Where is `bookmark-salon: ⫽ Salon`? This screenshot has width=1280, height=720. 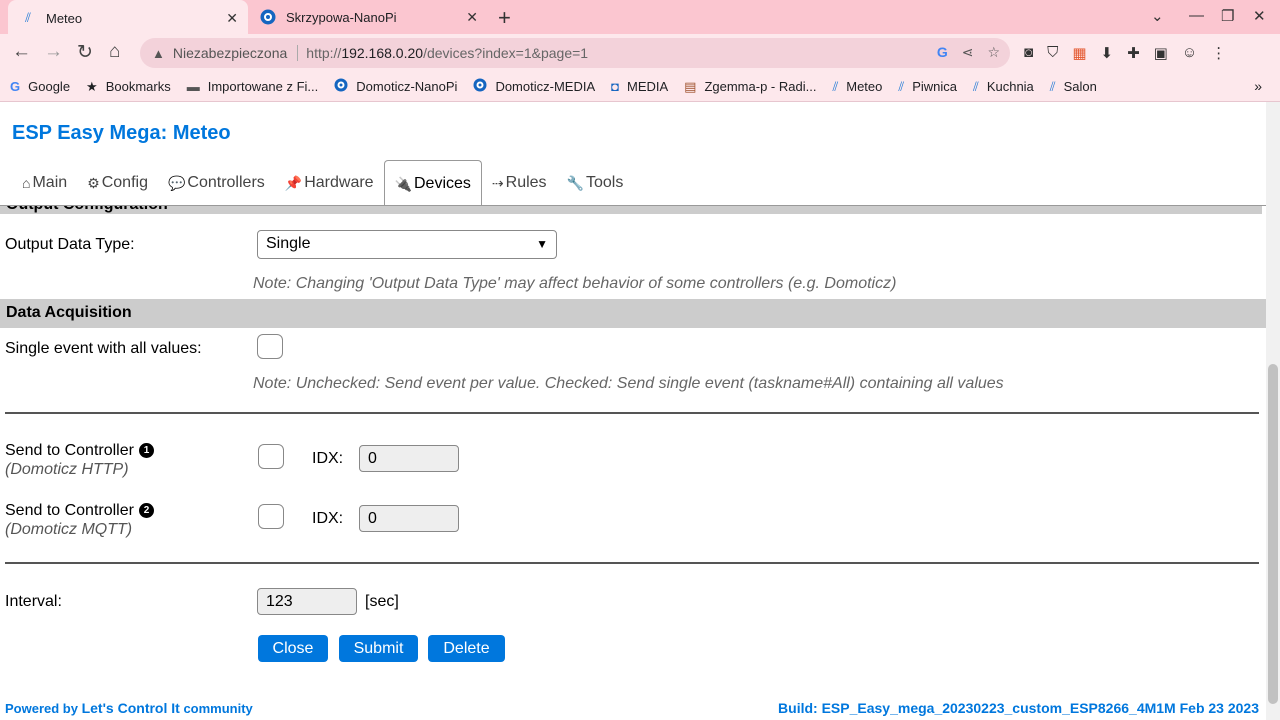 bookmark-salon: ⫽ Salon is located at coordinates (1073, 87).